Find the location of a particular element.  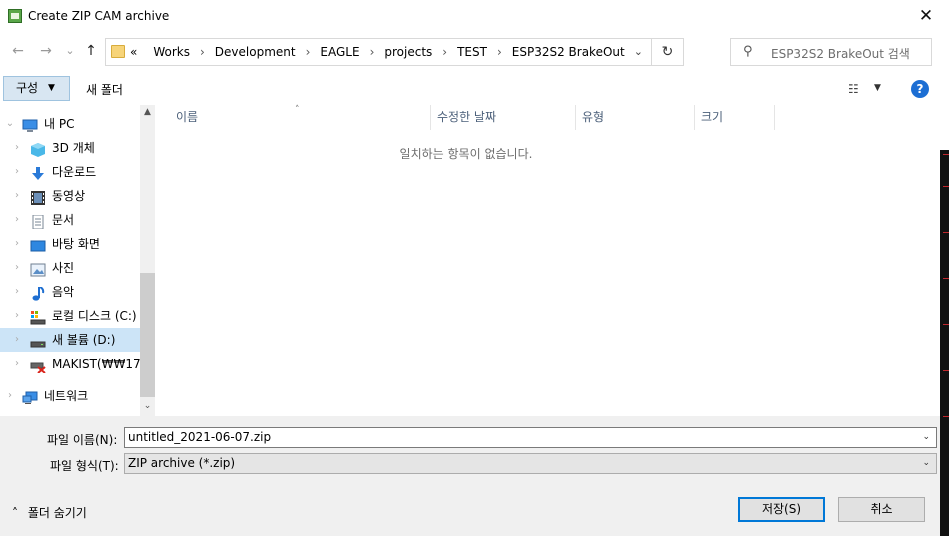

navigation-scrollbar: ▲ ⌄ is located at coordinates (147, 260).